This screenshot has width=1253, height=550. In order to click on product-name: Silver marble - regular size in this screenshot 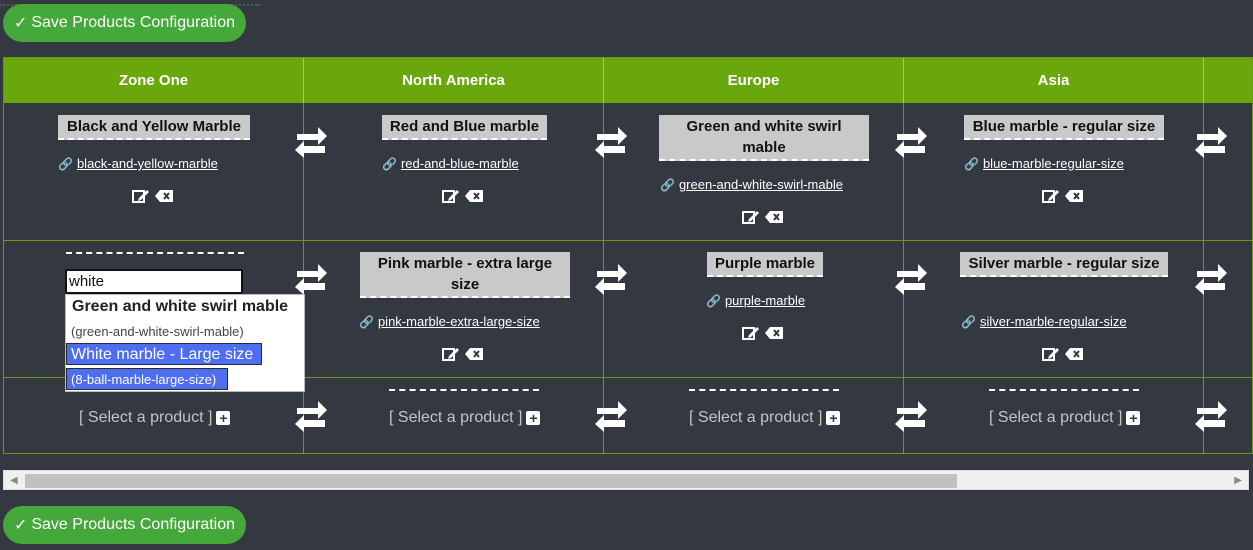, I will do `click(1064, 264)`.